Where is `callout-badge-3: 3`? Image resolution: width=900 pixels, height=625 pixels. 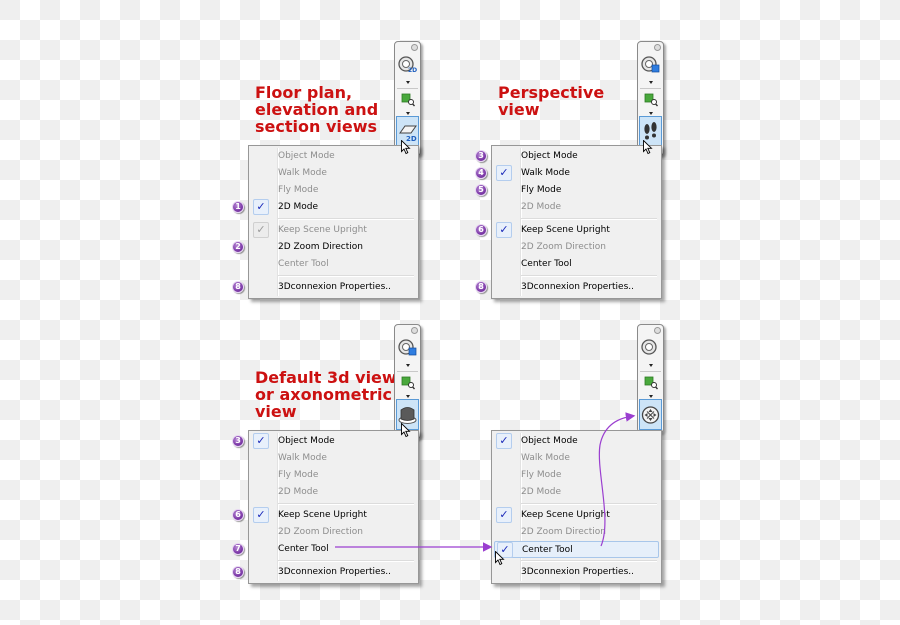
callout-badge-3: 3 is located at coordinates (238, 441).